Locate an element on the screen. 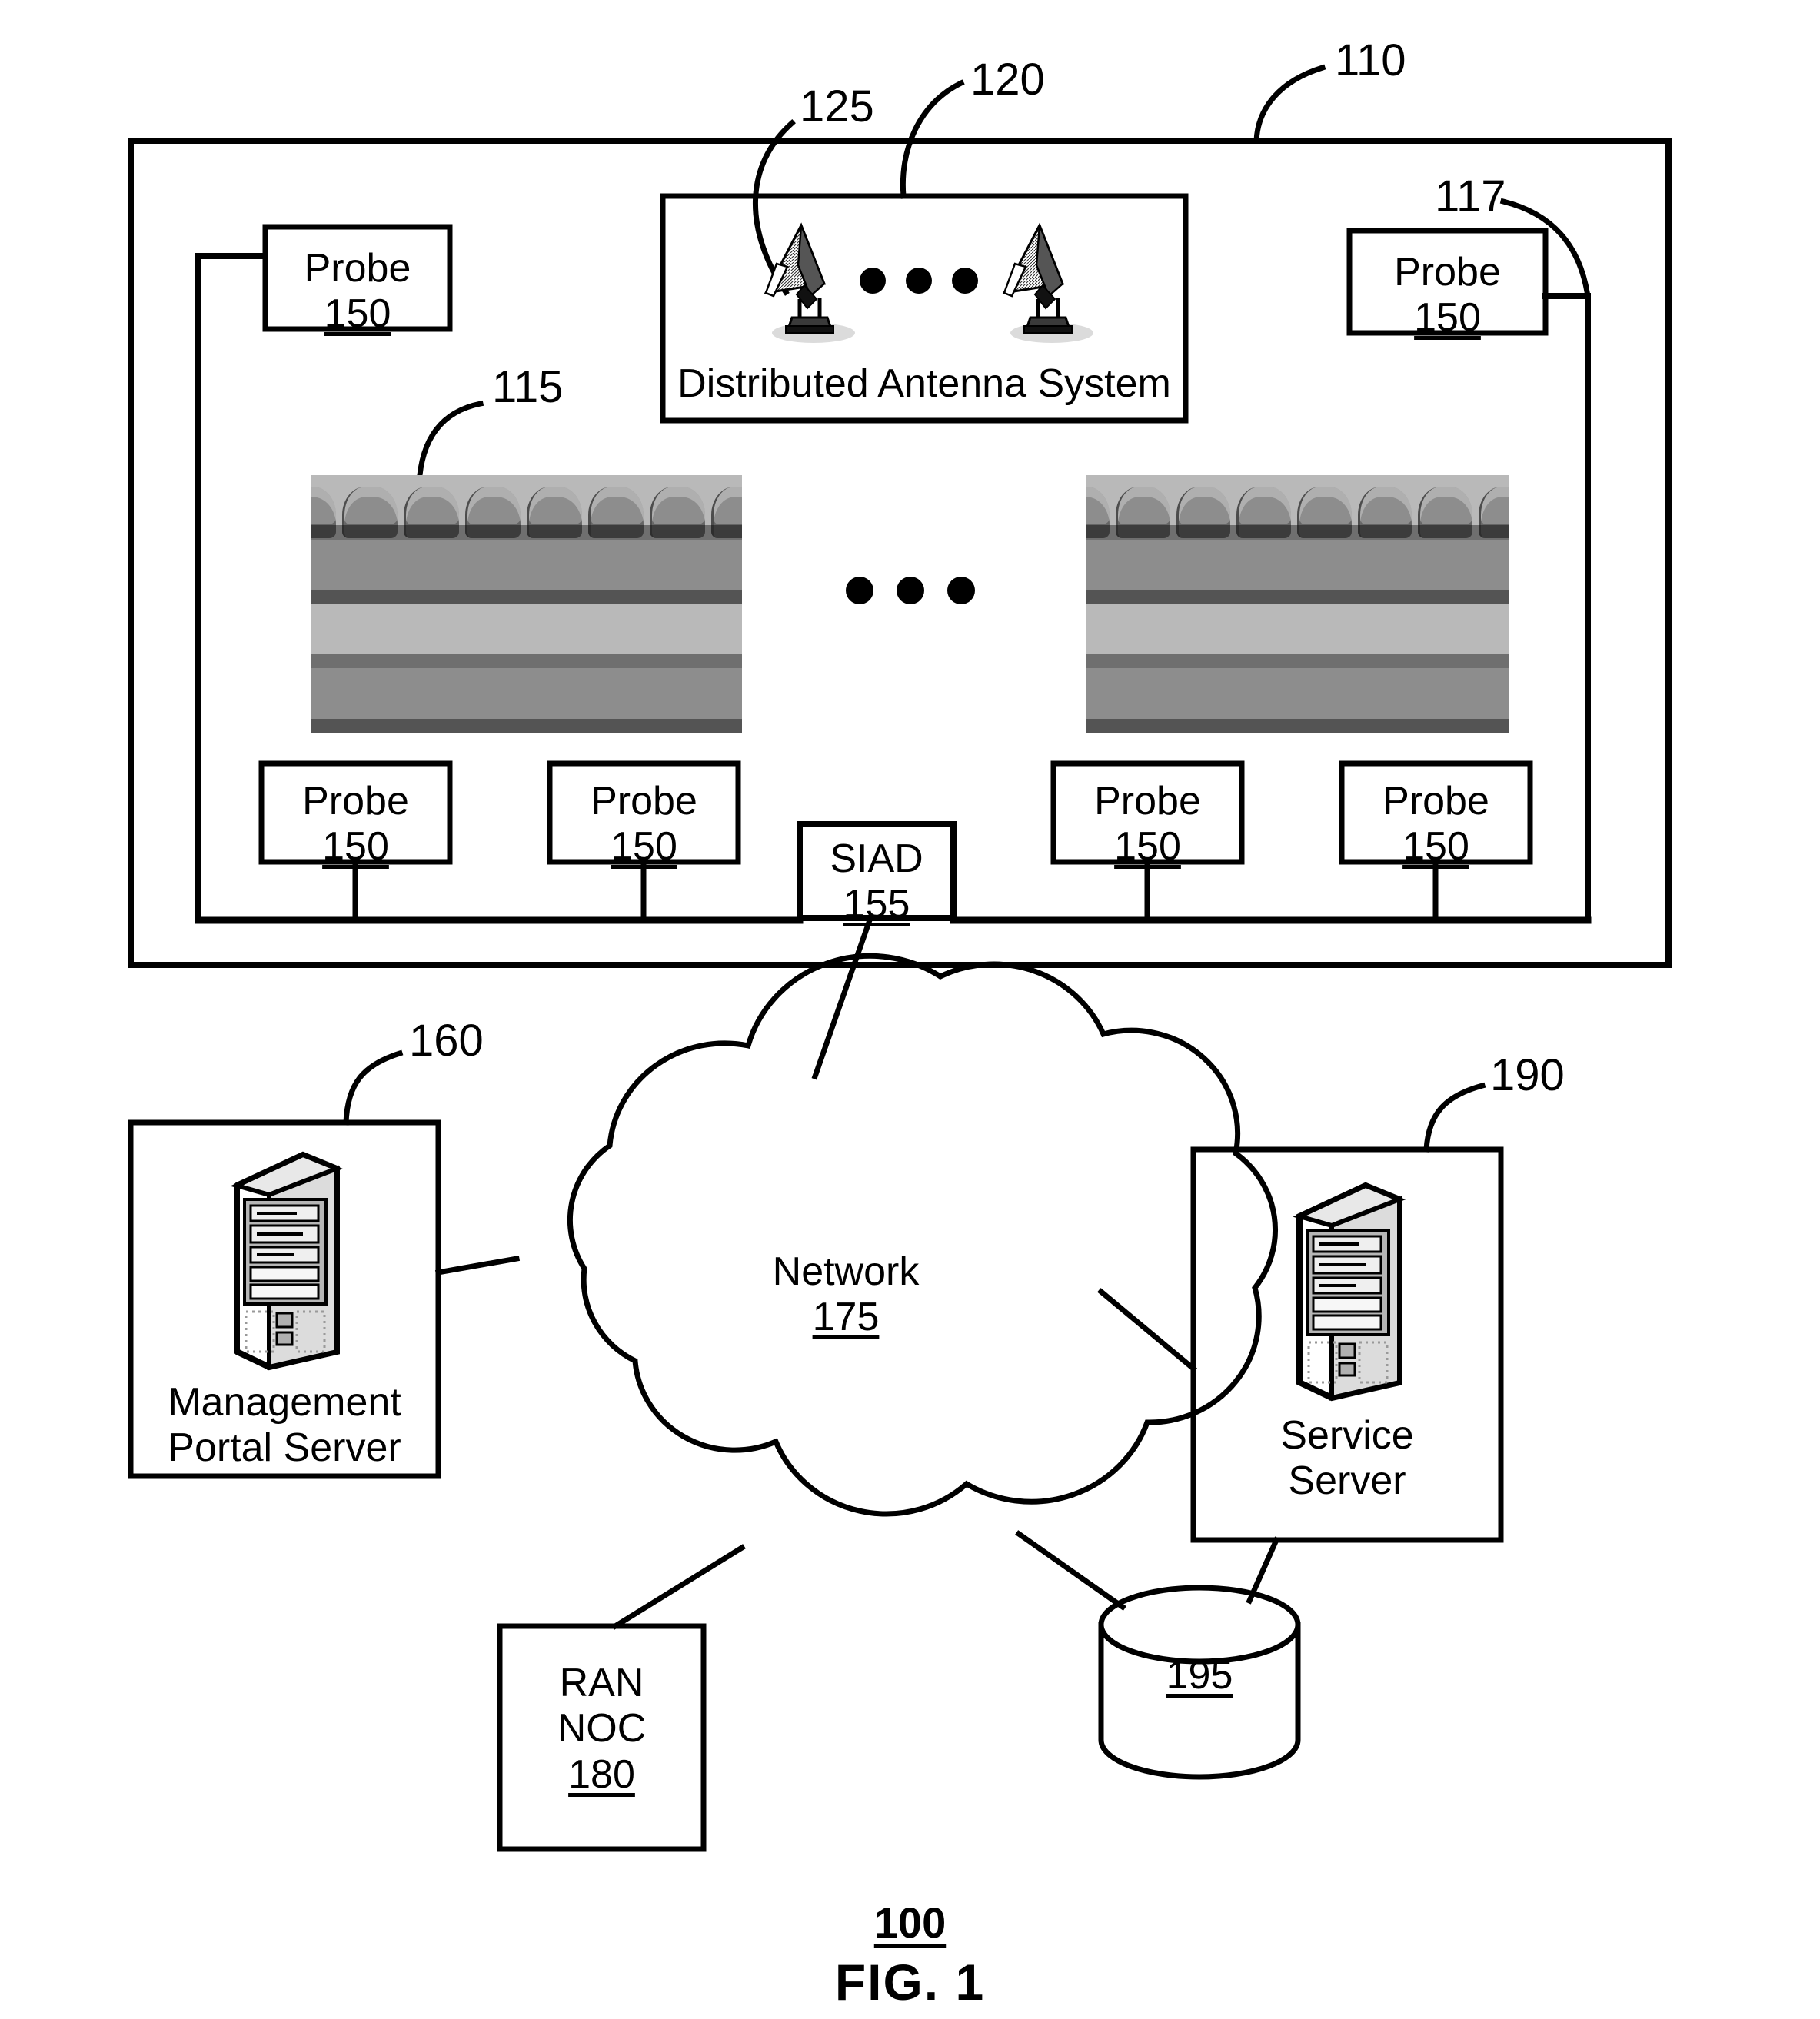 The height and width of the screenshot is (2019, 1820). ref-120: 120 is located at coordinates (1008, 80).